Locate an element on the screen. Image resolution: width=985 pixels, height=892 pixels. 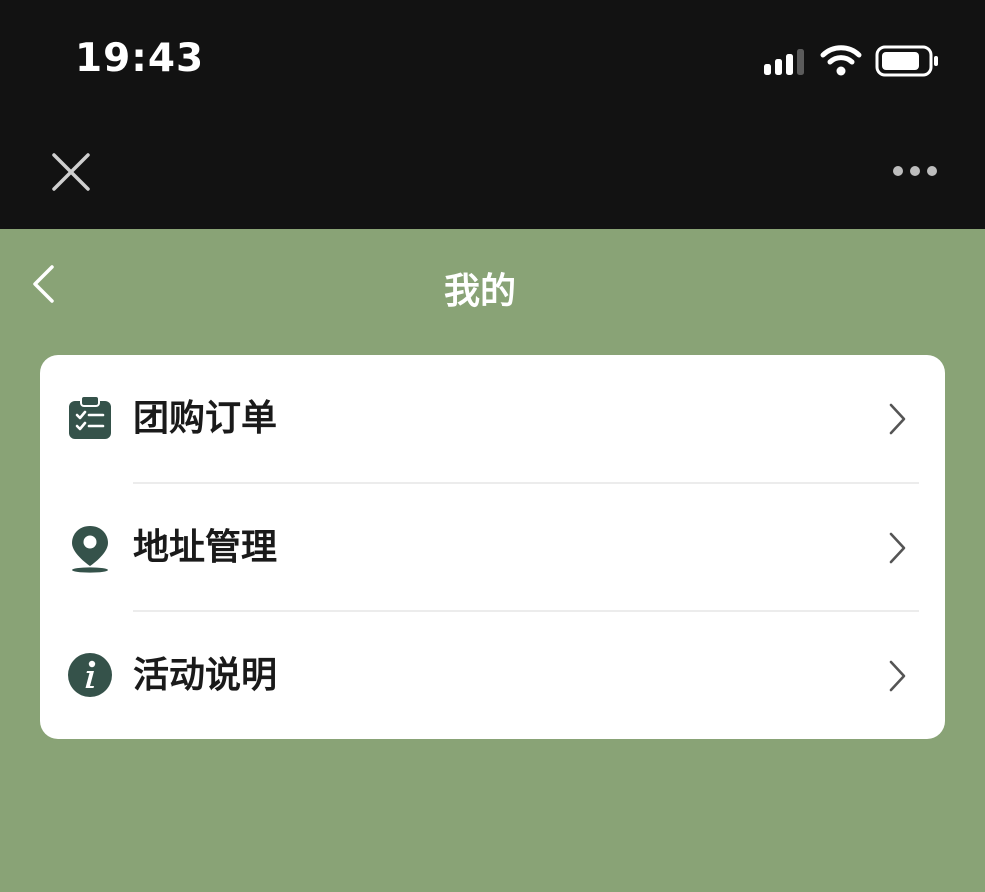
more-icon is located at coordinates (915, 171).